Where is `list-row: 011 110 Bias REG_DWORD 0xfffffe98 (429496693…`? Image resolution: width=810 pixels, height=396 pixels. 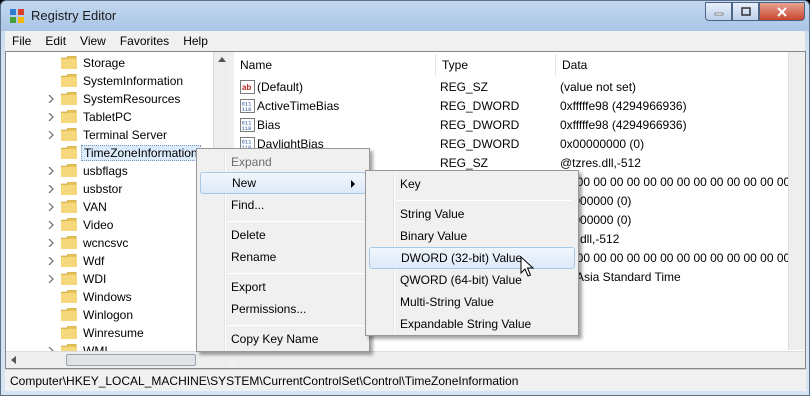 list-row: 011 110 Bias REG_DWORD 0xfffffe98 (429496693… is located at coordinates (514, 125).